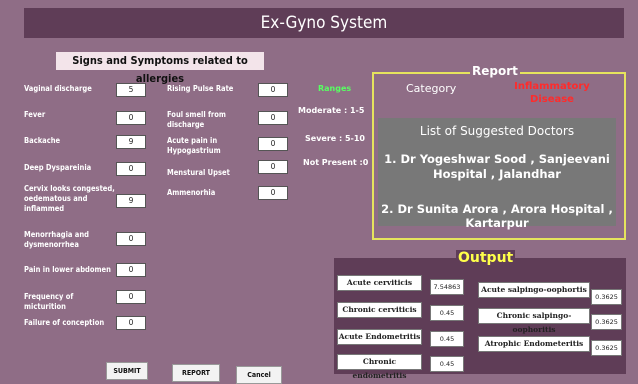  I want to click on cancel-button: Cancel, so click(259, 375).